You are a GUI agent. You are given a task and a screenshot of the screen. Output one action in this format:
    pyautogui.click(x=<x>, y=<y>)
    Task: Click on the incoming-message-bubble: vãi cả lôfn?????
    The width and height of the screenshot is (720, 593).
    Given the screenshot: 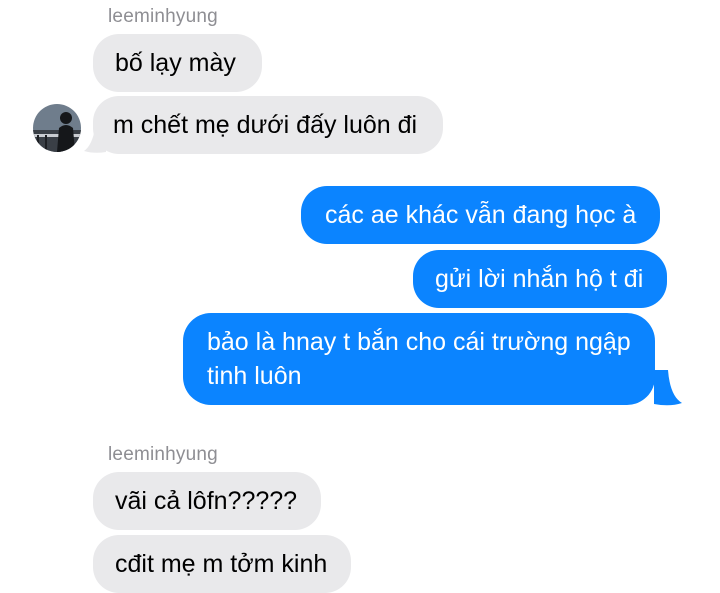 What is the action you would take?
    pyautogui.click(x=207, y=501)
    